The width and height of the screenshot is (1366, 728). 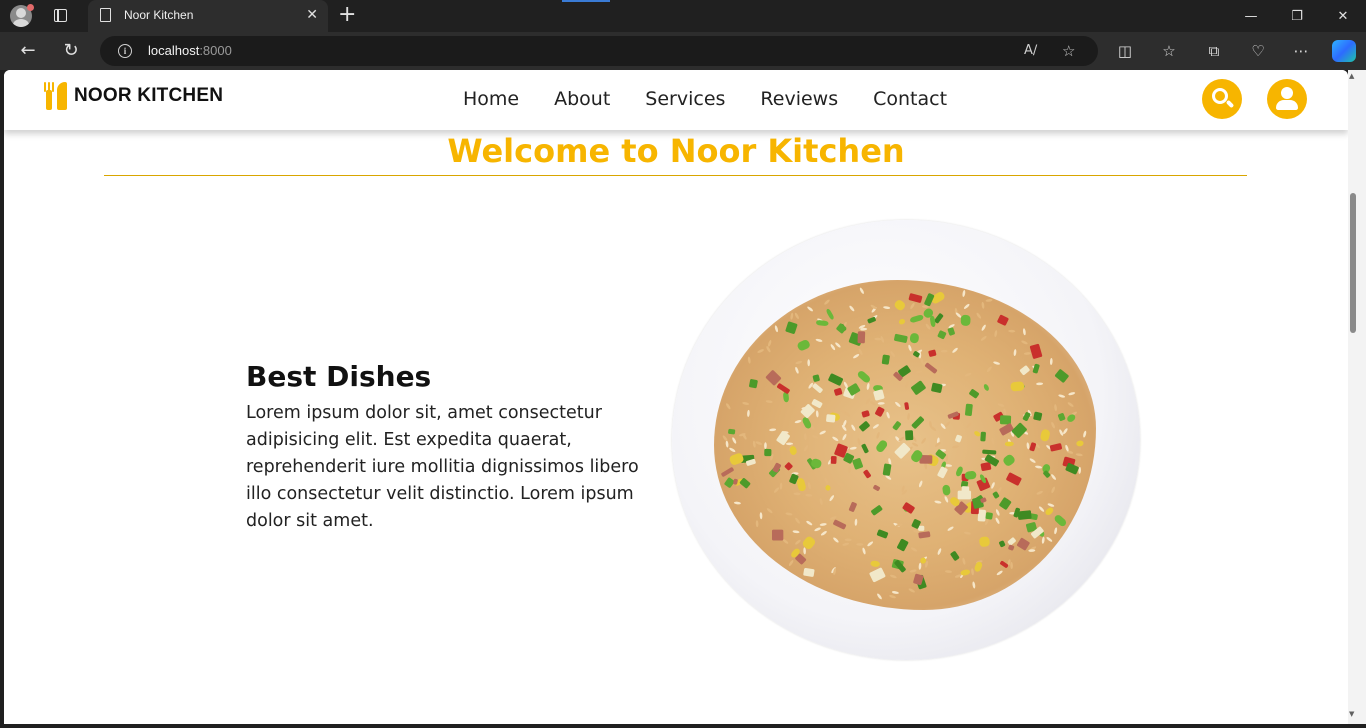 What do you see at coordinates (1344, 51) in the screenshot?
I see `copilot-icon` at bounding box center [1344, 51].